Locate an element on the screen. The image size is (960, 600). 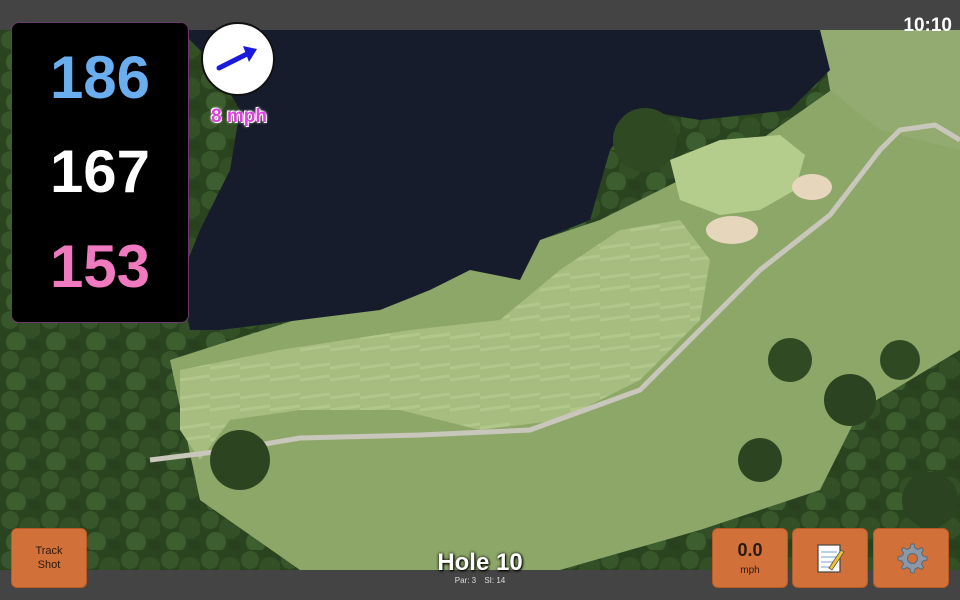
speed-button: 0.0 mph is located at coordinates (750, 558).